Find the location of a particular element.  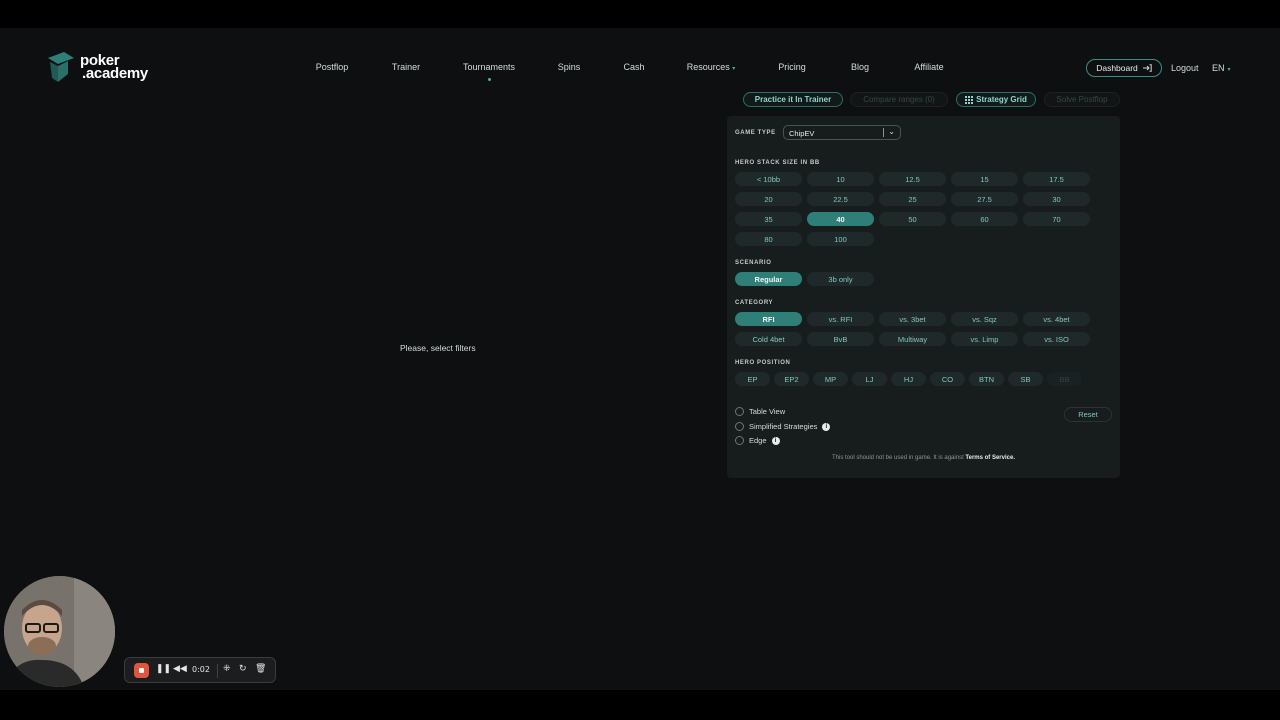

category-label: CATEGORY is located at coordinates (754, 303).